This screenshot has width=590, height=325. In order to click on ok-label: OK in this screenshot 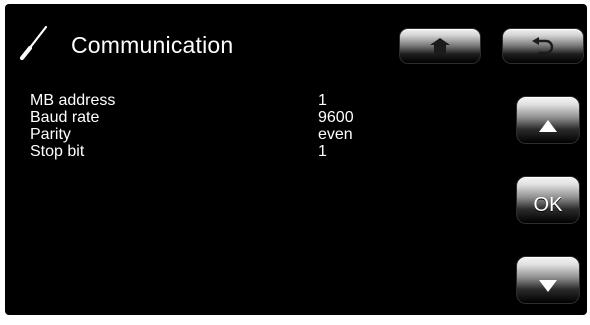, I will do `click(548, 205)`.